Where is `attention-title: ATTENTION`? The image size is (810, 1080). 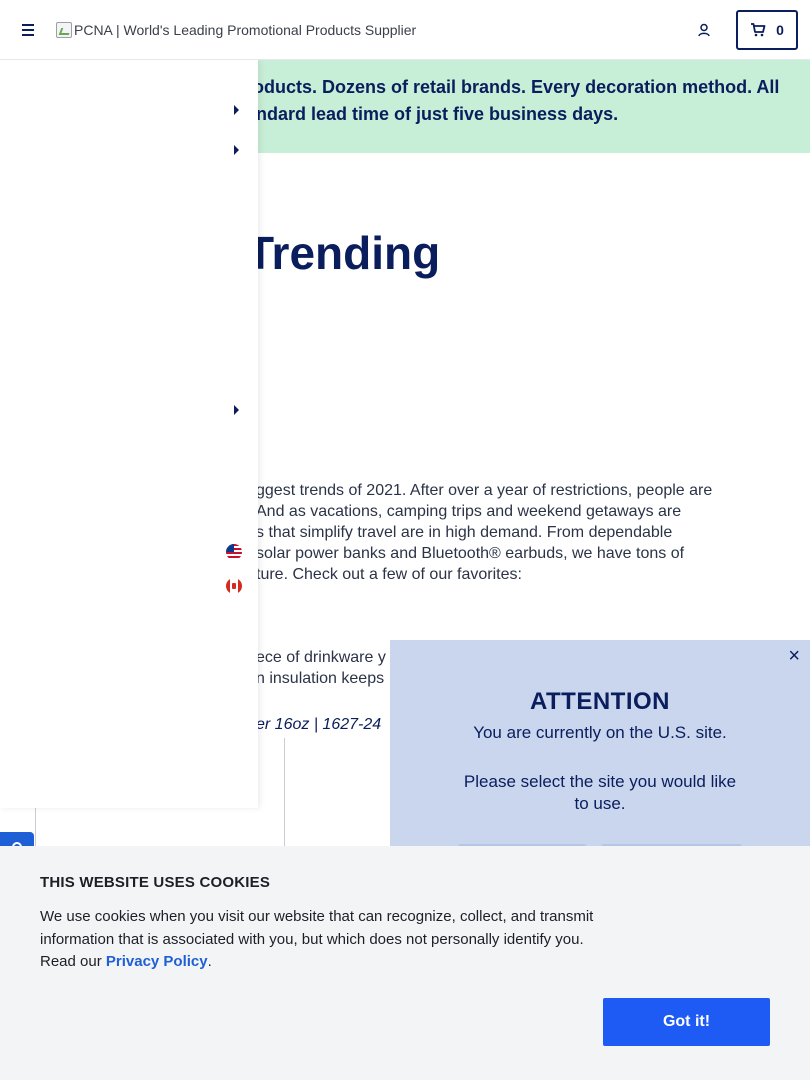 attention-title: ATTENTION is located at coordinates (600, 701).